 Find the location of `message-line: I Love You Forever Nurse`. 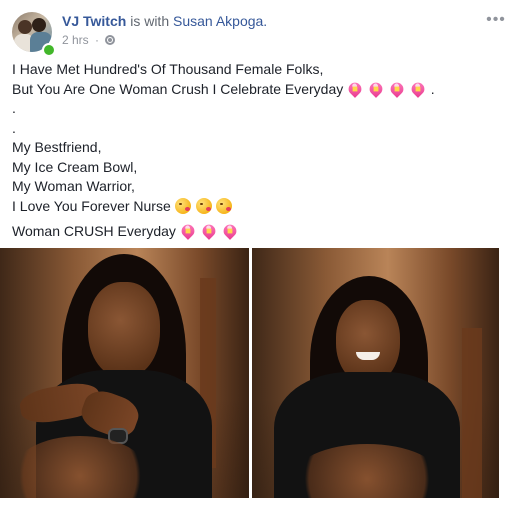

message-line: I Love You Forever Nurse is located at coordinates (259, 207).